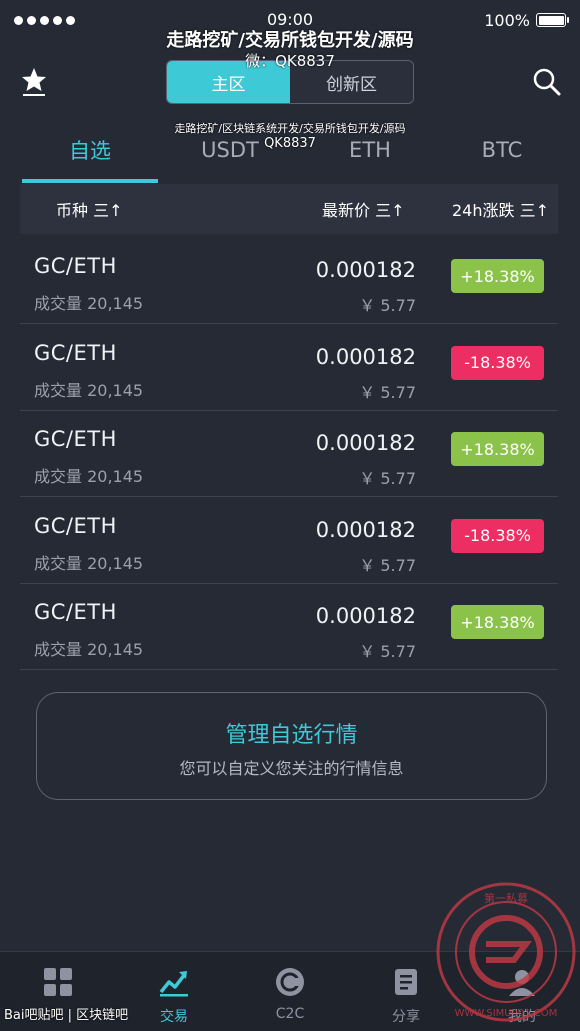  What do you see at coordinates (289, 209) in the screenshot?
I see `column-header: 币种 三↑ 最新价 三↑ 24h涨跌 三↑` at bounding box center [289, 209].